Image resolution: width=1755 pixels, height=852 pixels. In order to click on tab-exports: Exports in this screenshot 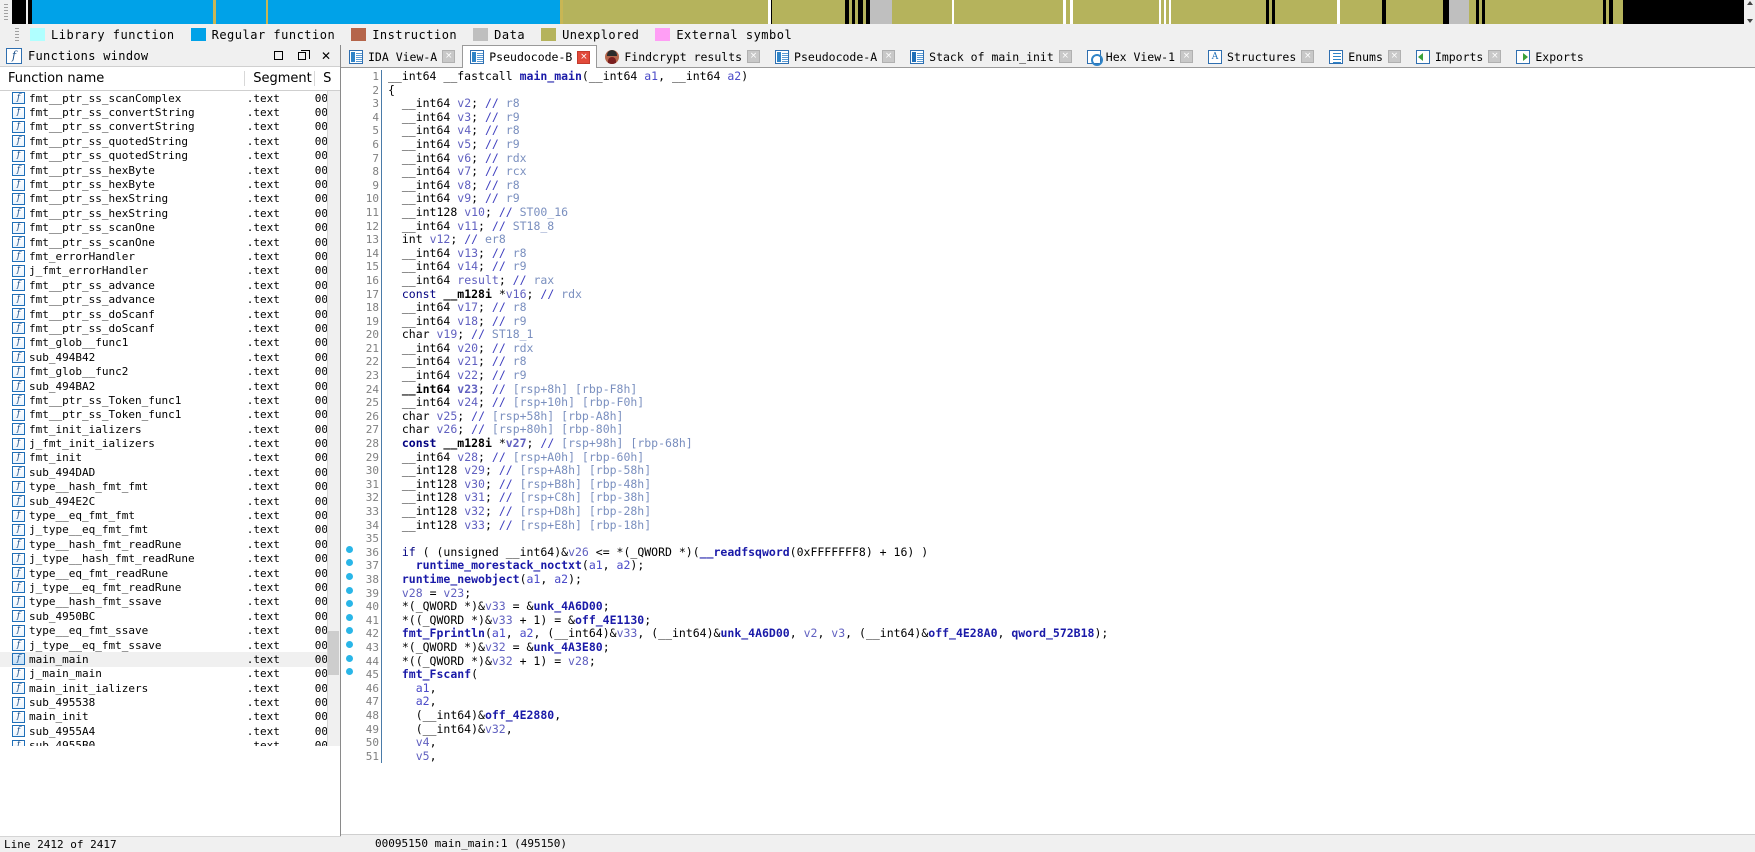, I will do `click(1549, 56)`.